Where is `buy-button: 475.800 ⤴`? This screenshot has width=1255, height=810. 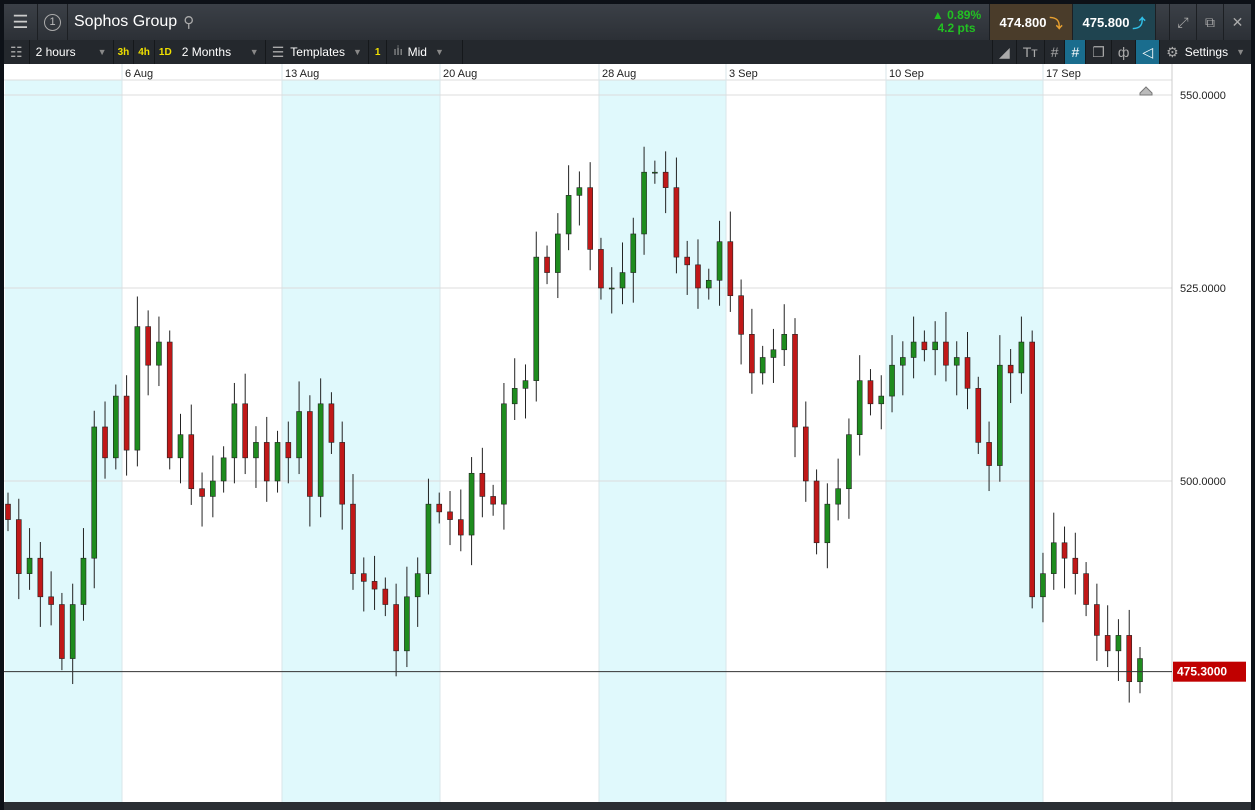 buy-button: 475.800 ⤴ is located at coordinates (1114, 22).